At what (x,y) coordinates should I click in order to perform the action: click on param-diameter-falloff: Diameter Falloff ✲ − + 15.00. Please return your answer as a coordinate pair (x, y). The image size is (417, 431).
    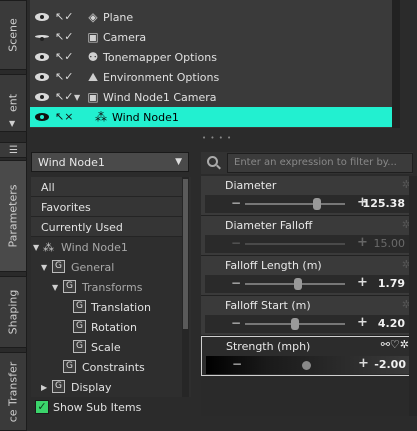
    Looking at the image, I should click on (307, 236).